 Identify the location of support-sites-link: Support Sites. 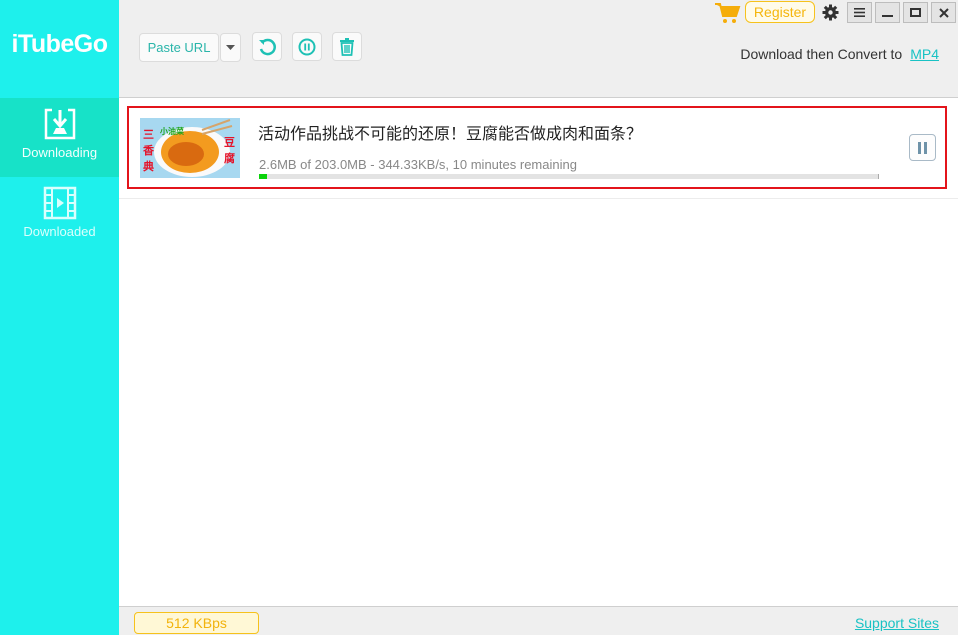
(897, 623).